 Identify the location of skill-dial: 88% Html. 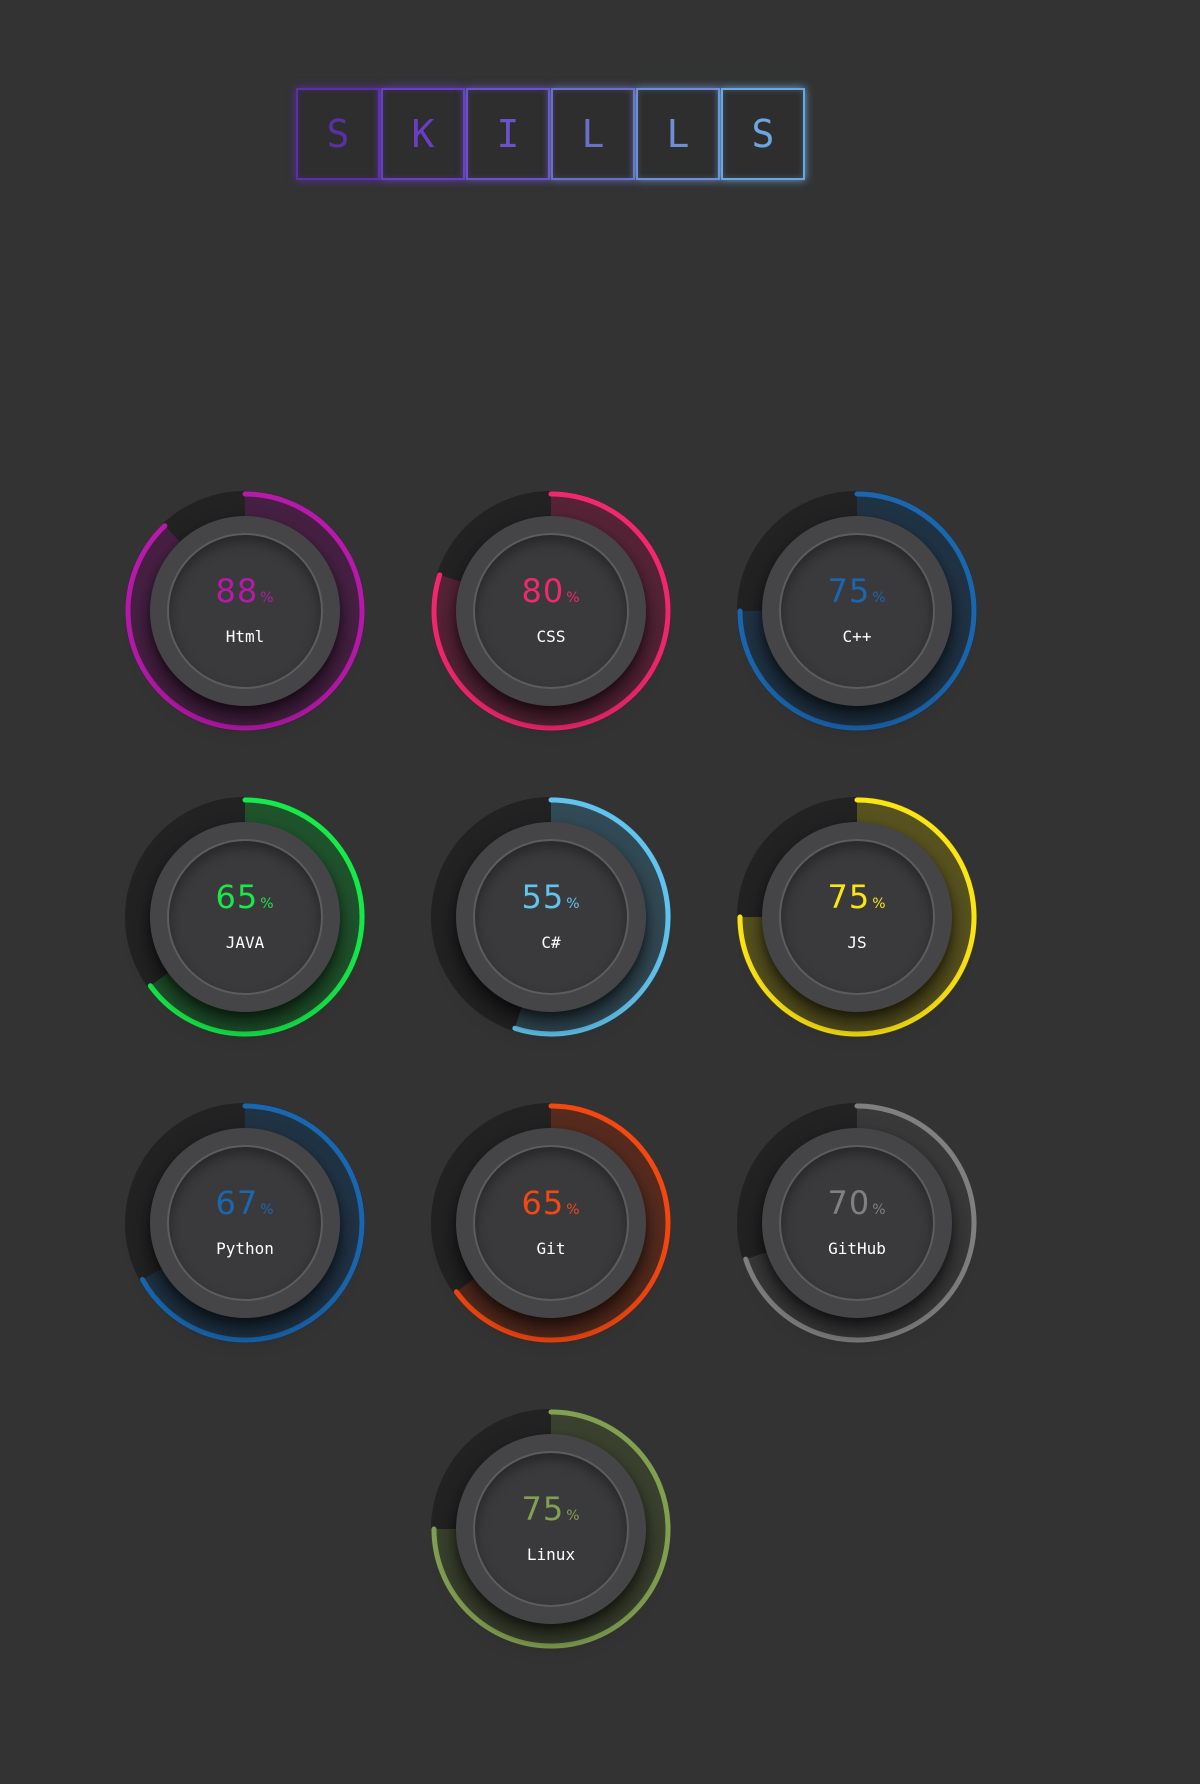
(245, 611).